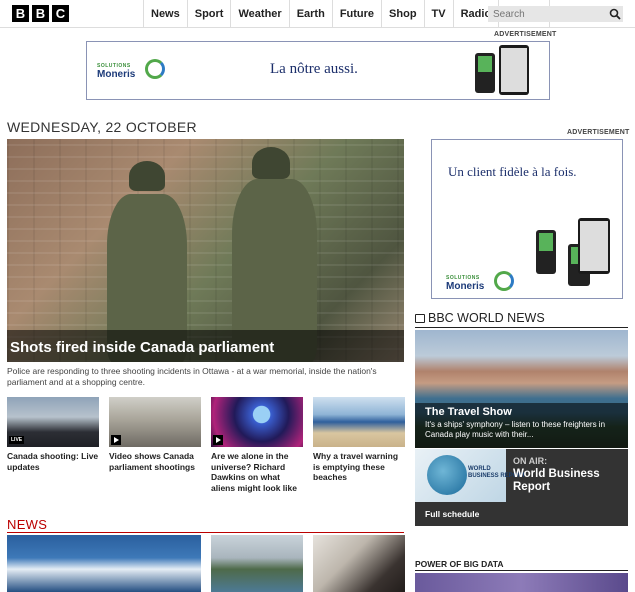 The height and width of the screenshot is (592, 635). I want to click on thumb-image-aliens, so click(257, 422).